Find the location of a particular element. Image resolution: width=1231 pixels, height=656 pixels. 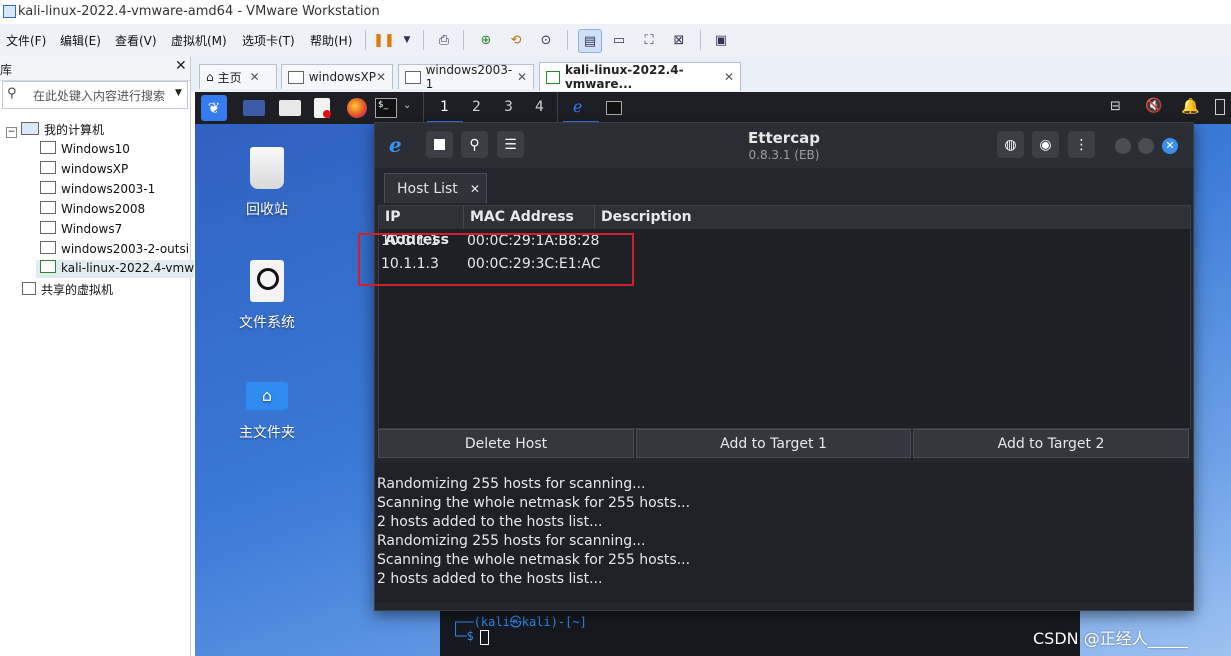

kali-menu-icon: ❦ is located at coordinates (214, 108).